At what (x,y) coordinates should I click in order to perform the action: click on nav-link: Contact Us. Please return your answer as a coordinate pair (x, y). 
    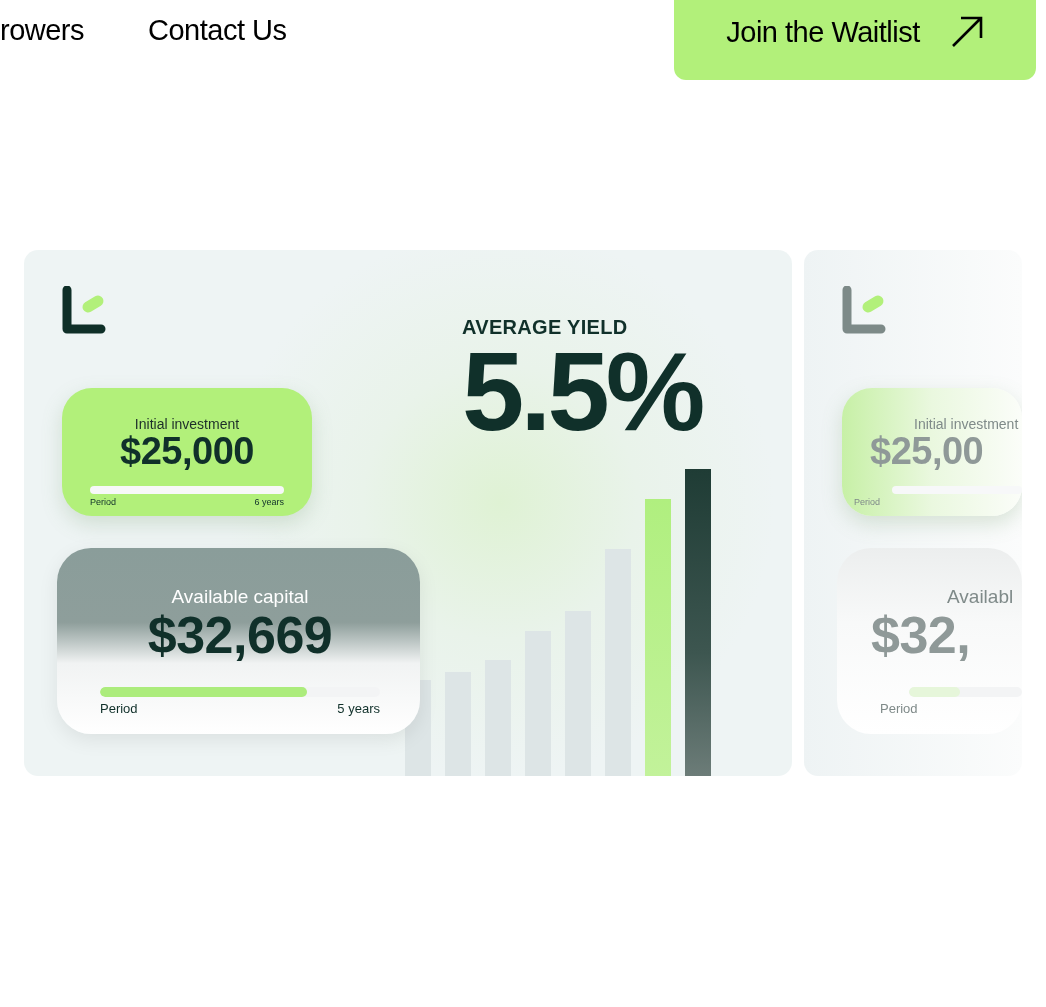
    Looking at the image, I should click on (217, 30).